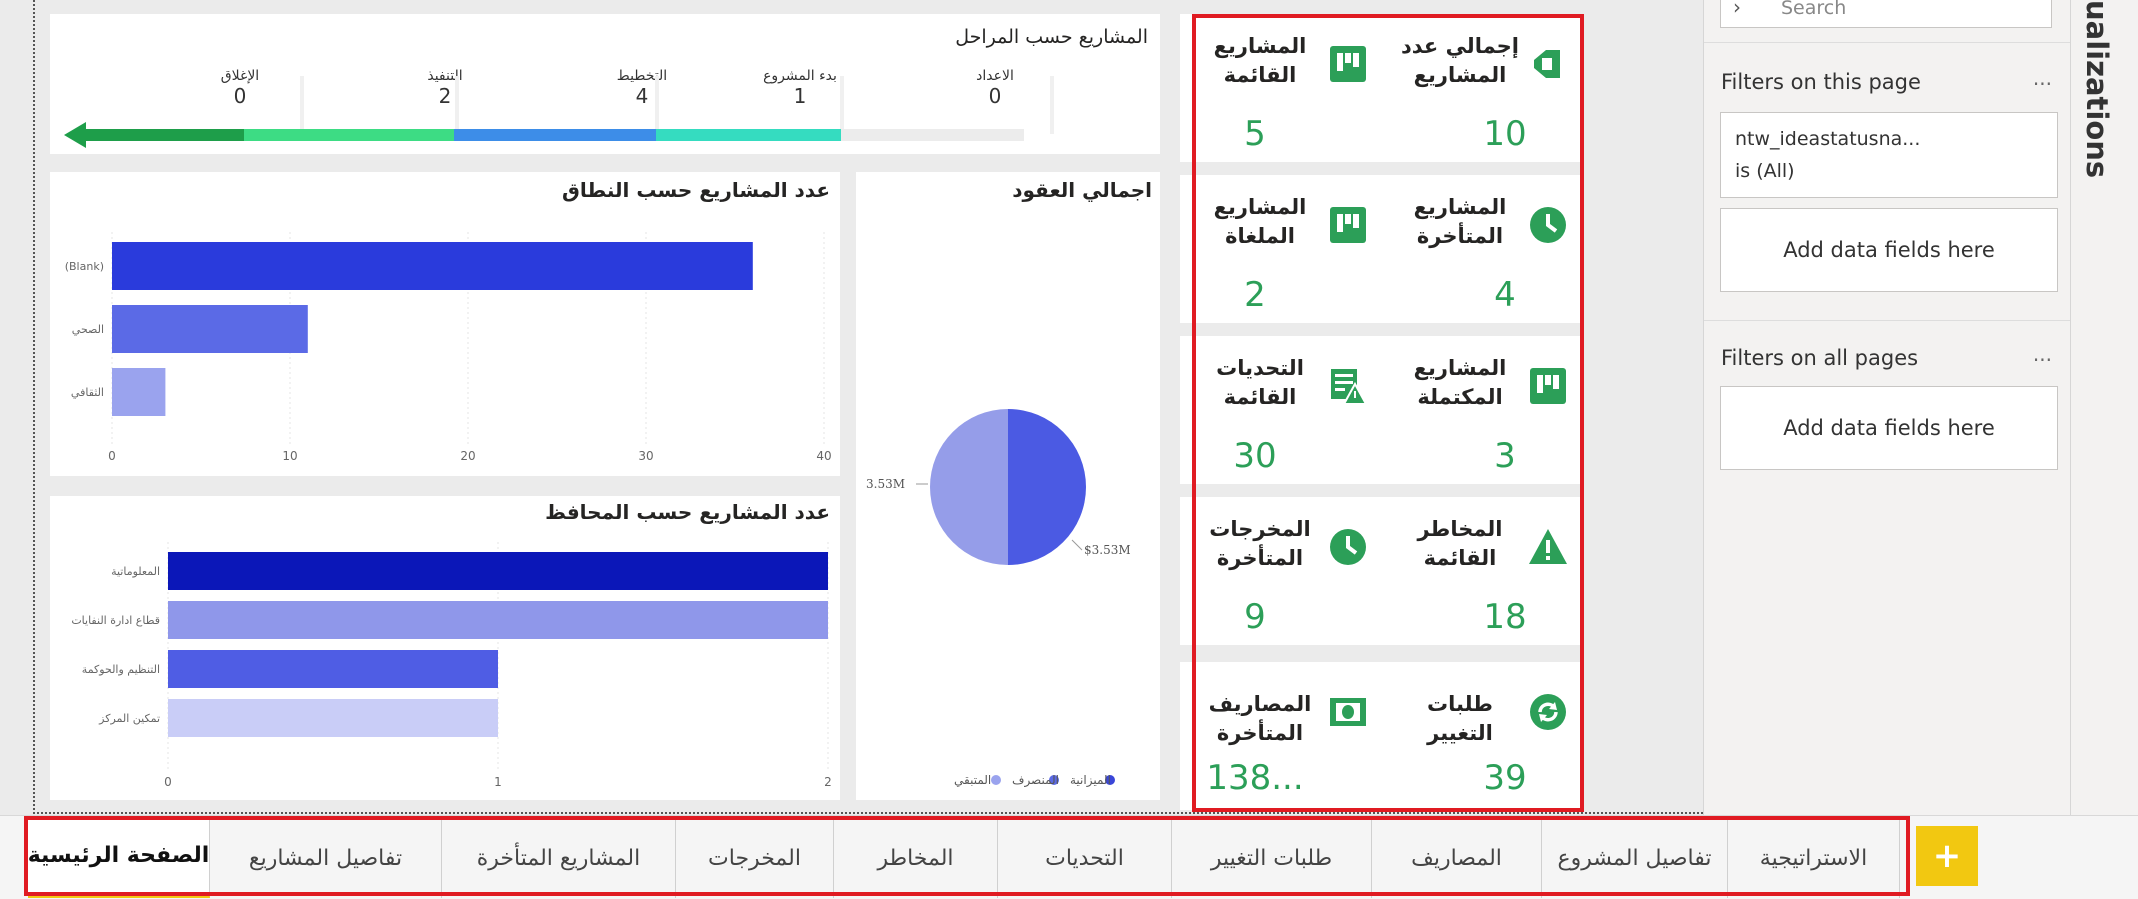 Image resolution: width=2138 pixels, height=899 pixels. What do you see at coordinates (559, 858) in the screenshot?
I see `tab-delayed-projects: المشاريع المتأخرة` at bounding box center [559, 858].